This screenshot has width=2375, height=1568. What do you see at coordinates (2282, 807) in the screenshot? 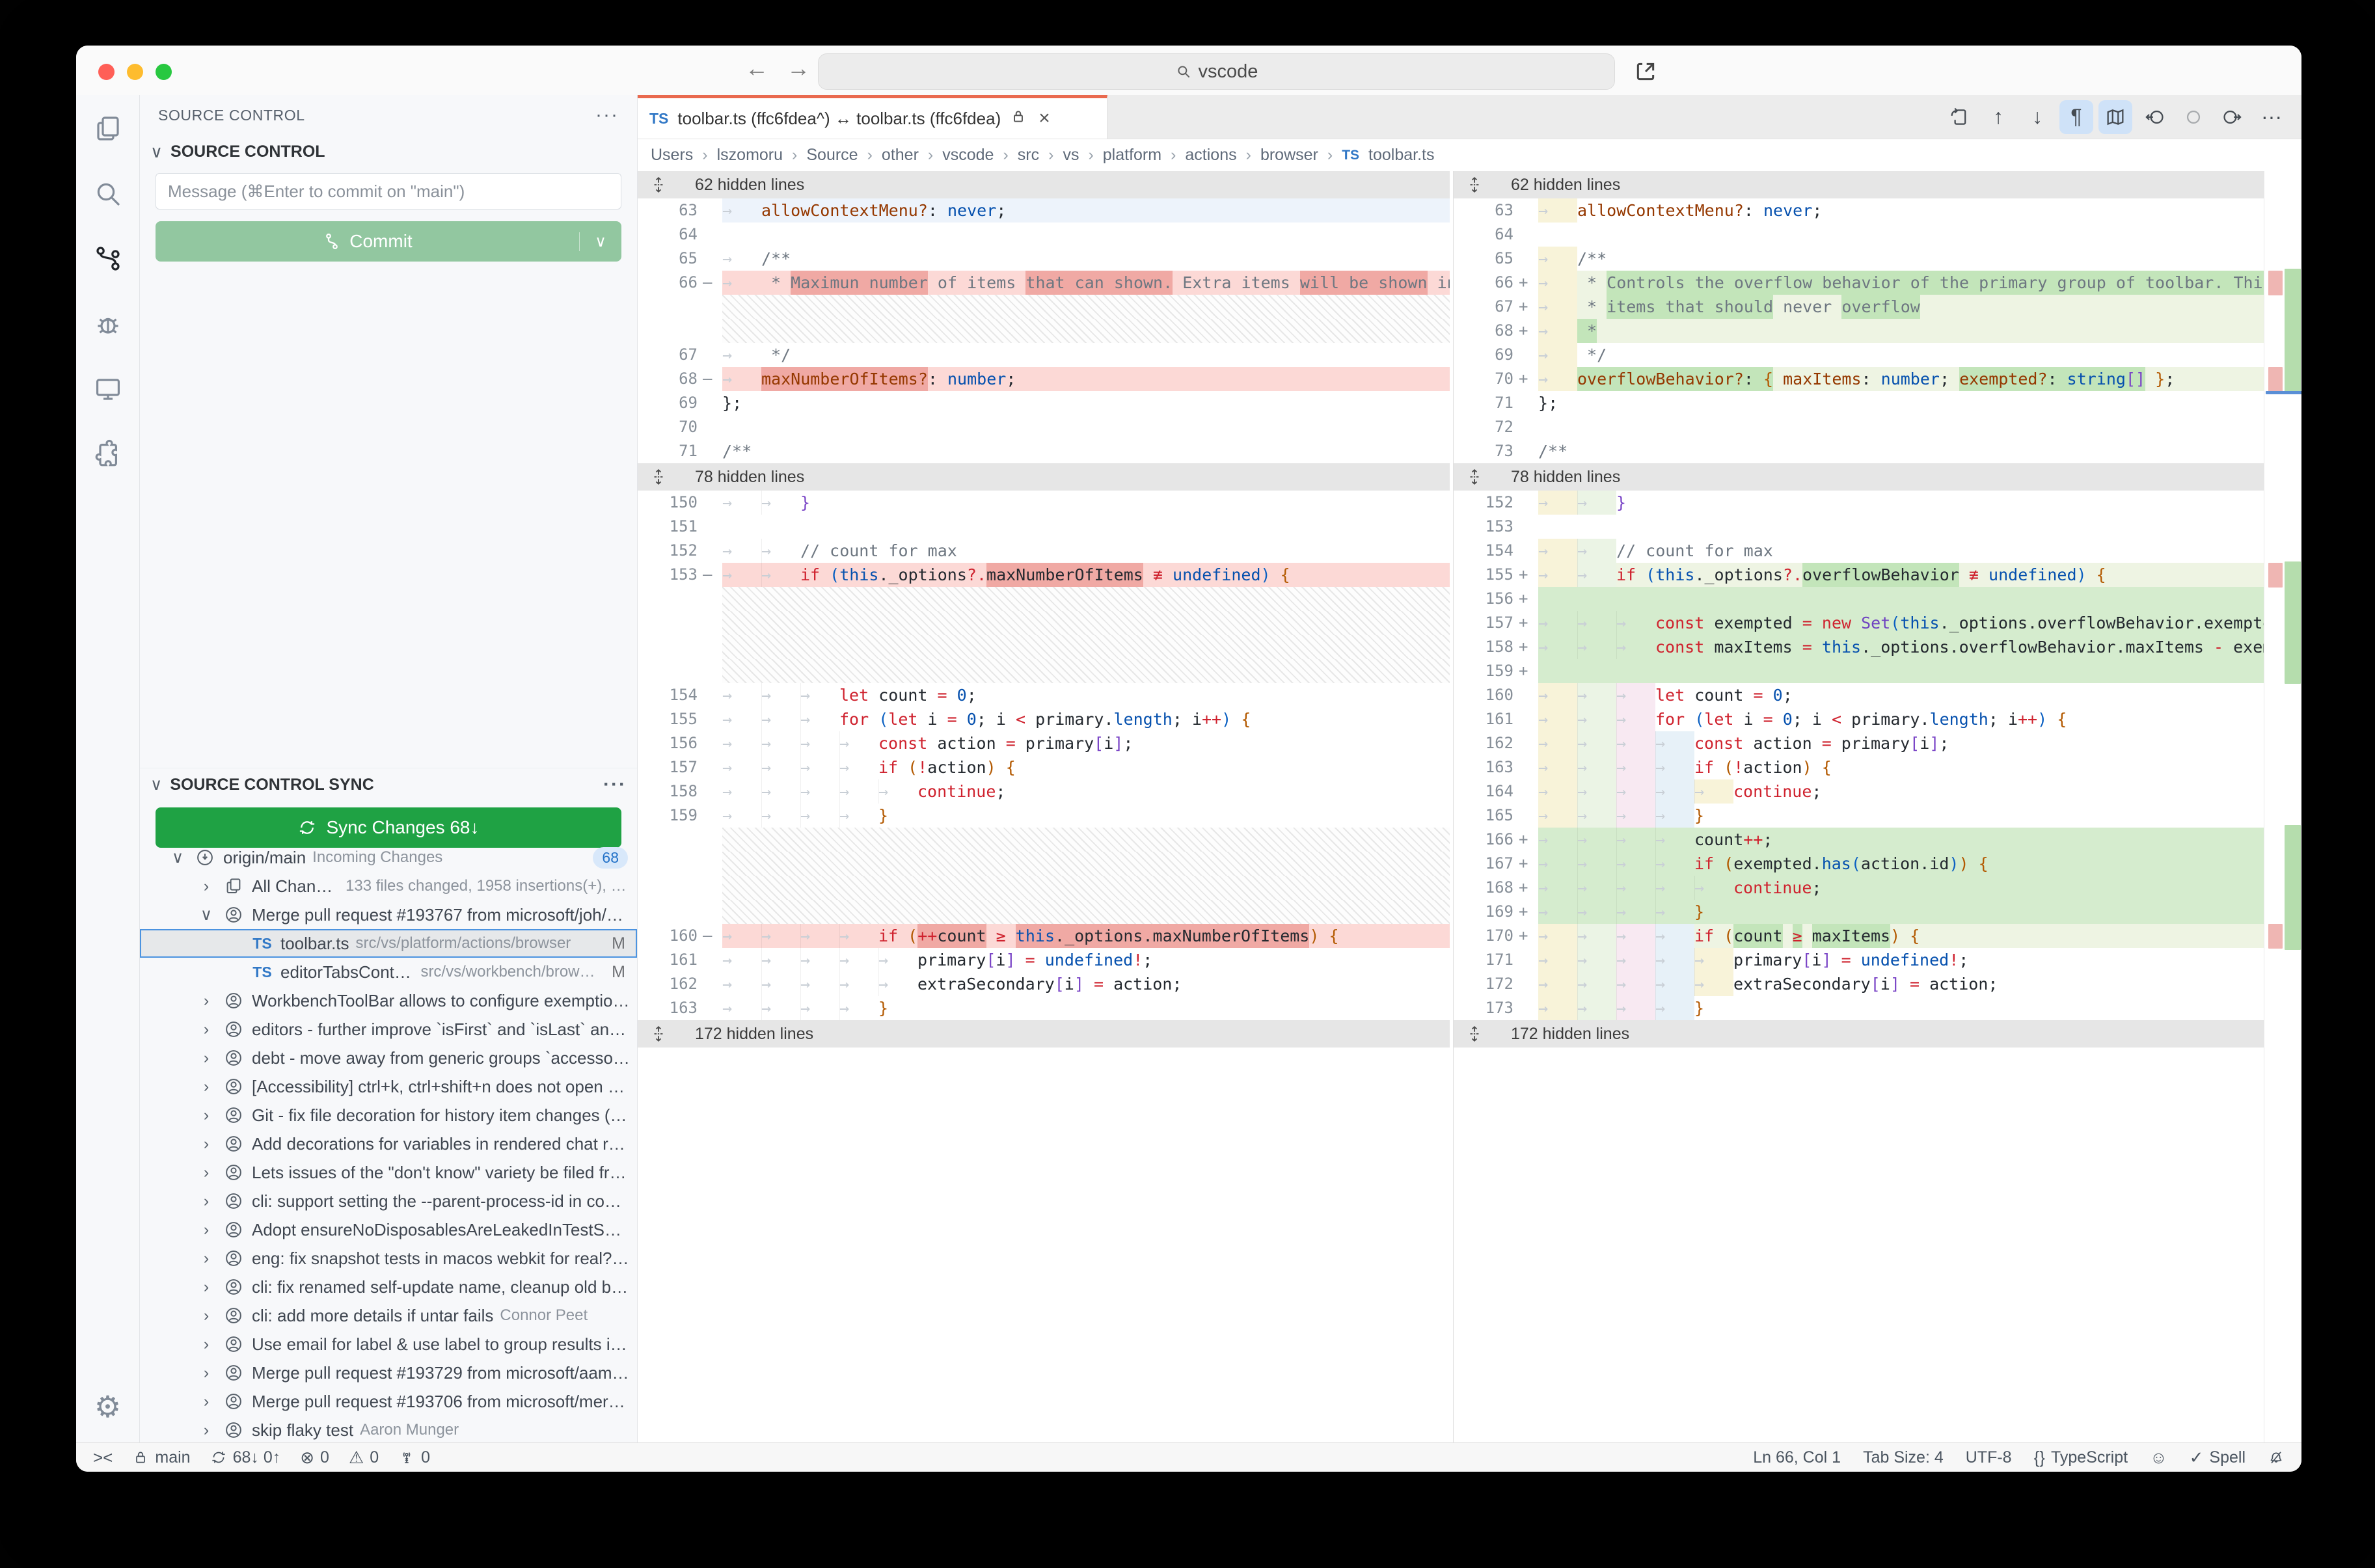
I see `overview-ruler` at bounding box center [2282, 807].